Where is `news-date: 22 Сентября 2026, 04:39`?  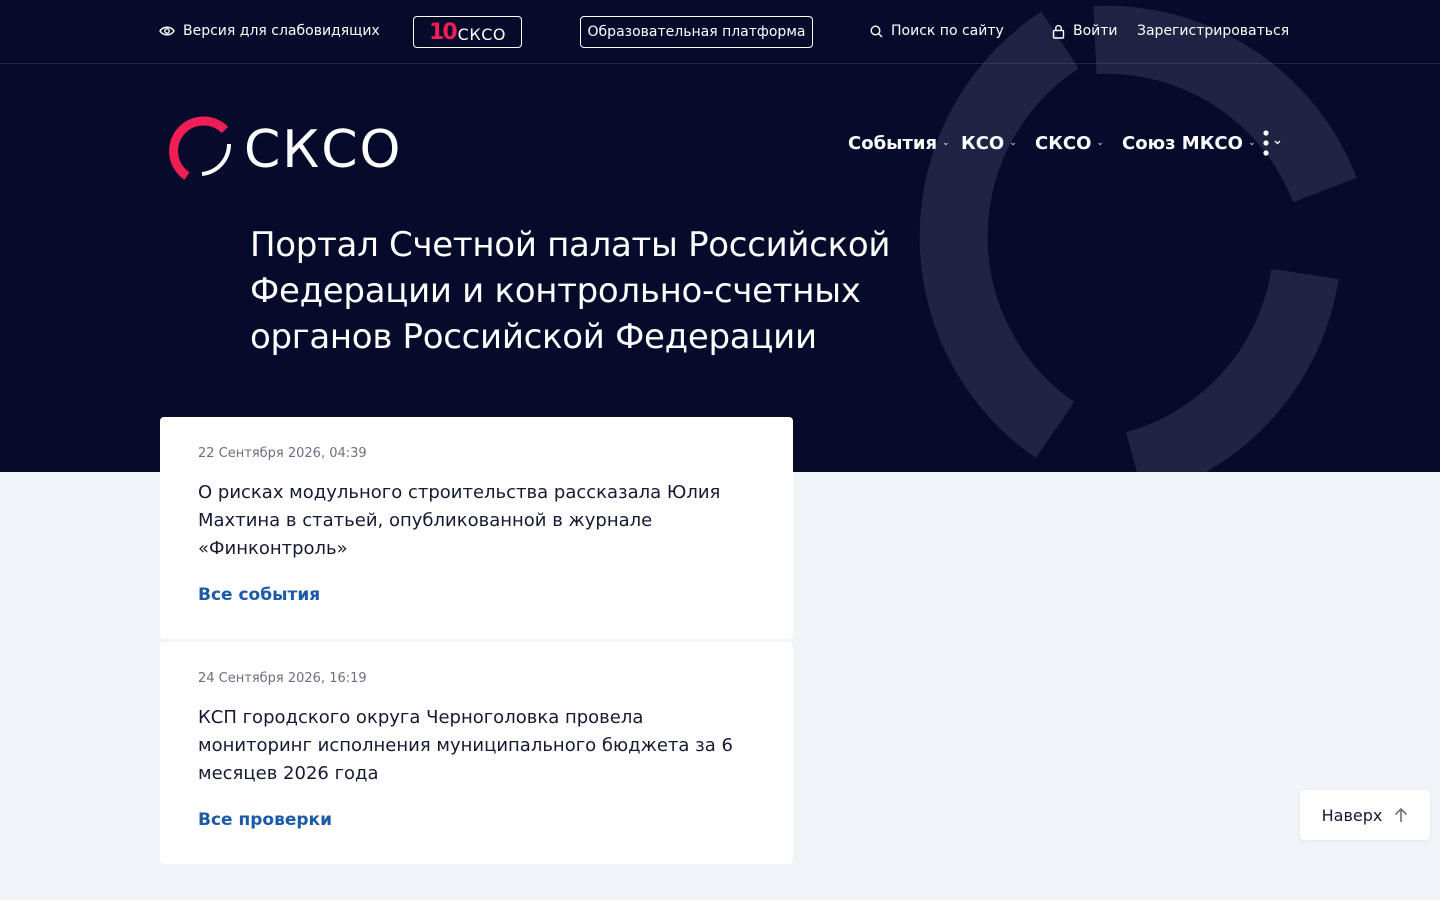 news-date: 22 Сентября 2026, 04:39 is located at coordinates (282, 453).